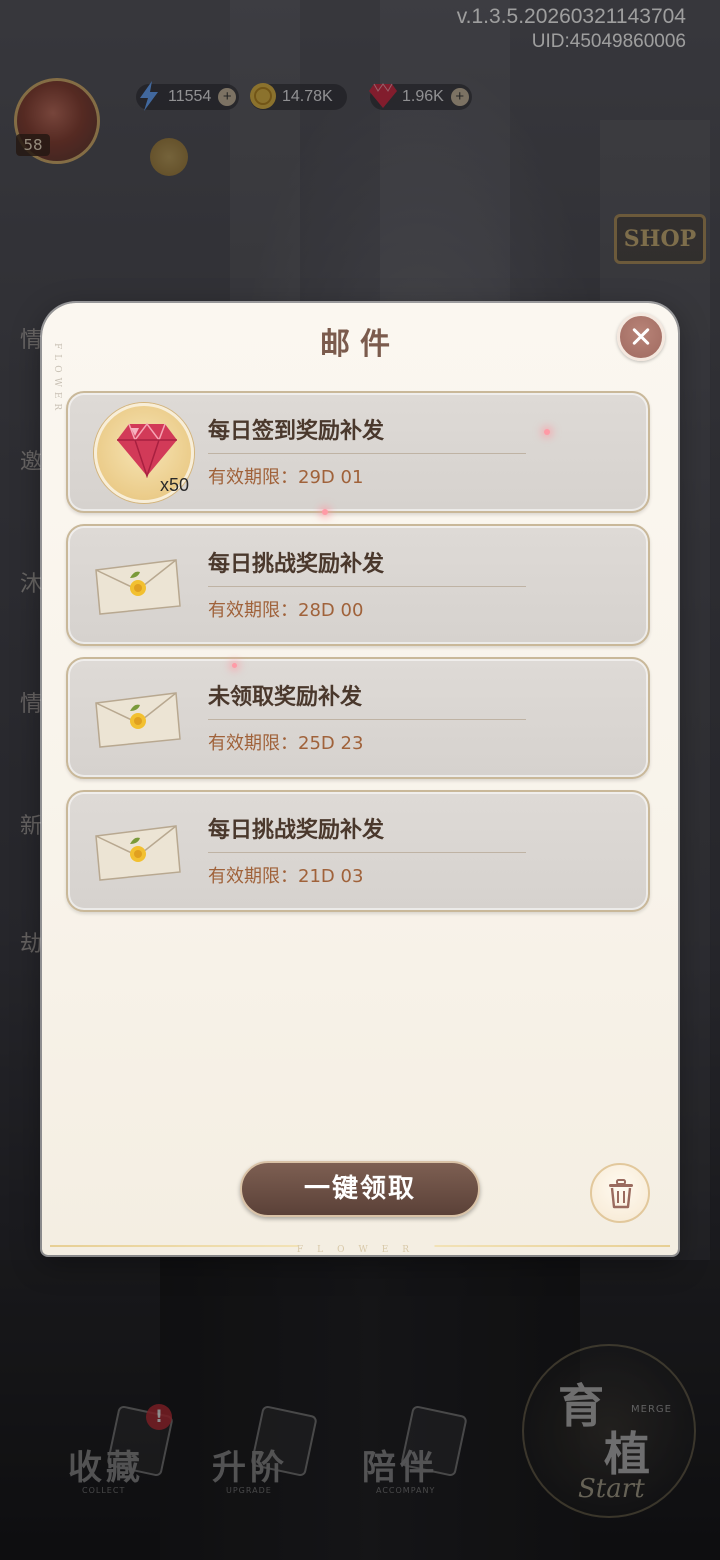 This screenshot has height=1560, width=720. Describe the element at coordinates (285, 697) in the screenshot. I see `mail-title: 未领取奖励补发` at that location.